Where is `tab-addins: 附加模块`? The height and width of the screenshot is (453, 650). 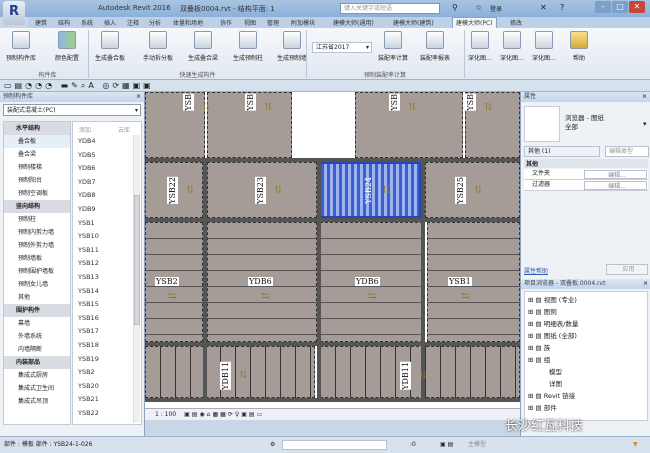 tab-addins: 附加模块 is located at coordinates (303, 22).